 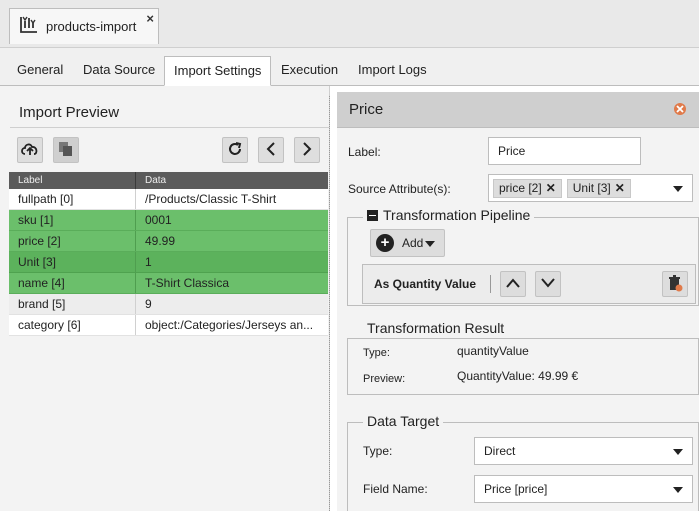 What do you see at coordinates (72, 325) in the screenshot?
I see `row-label: category [6]` at bounding box center [72, 325].